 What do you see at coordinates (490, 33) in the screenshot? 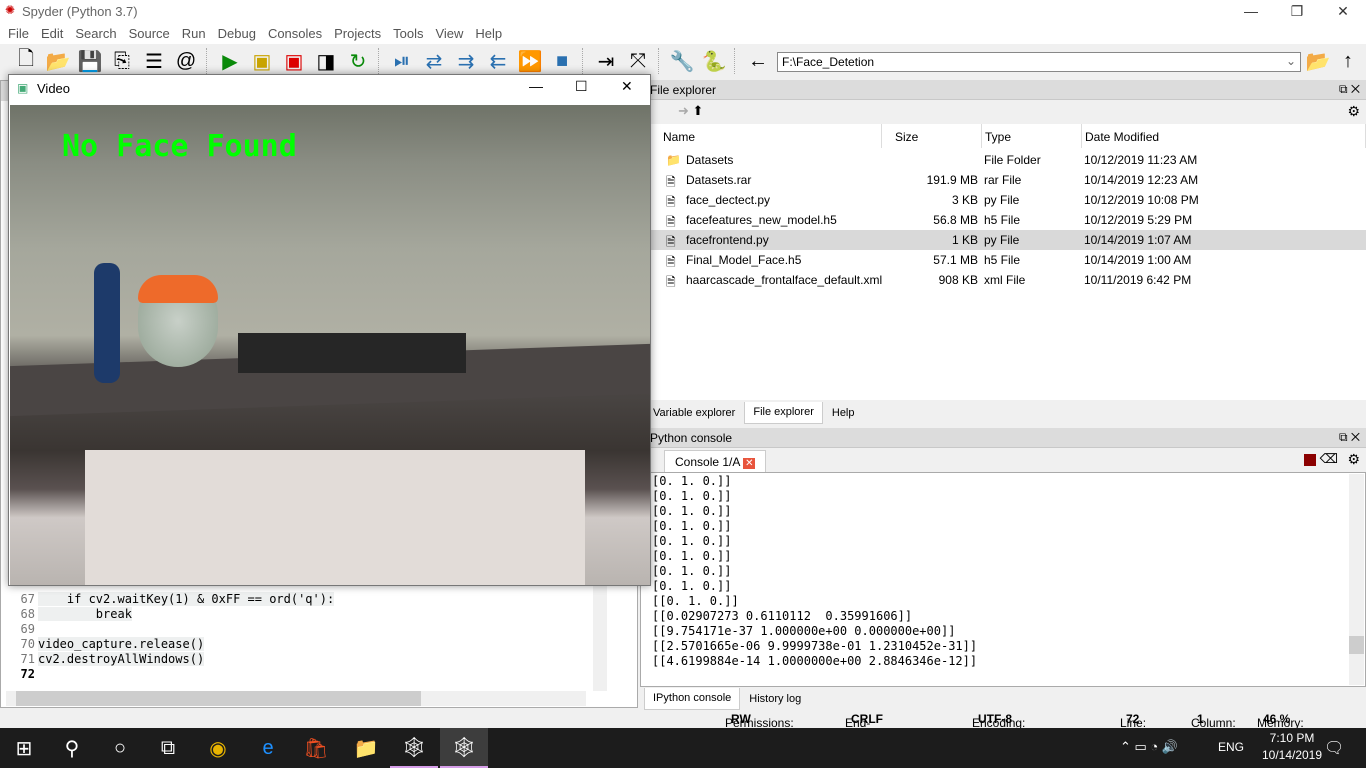
I see `menu-help: Help` at bounding box center [490, 33].